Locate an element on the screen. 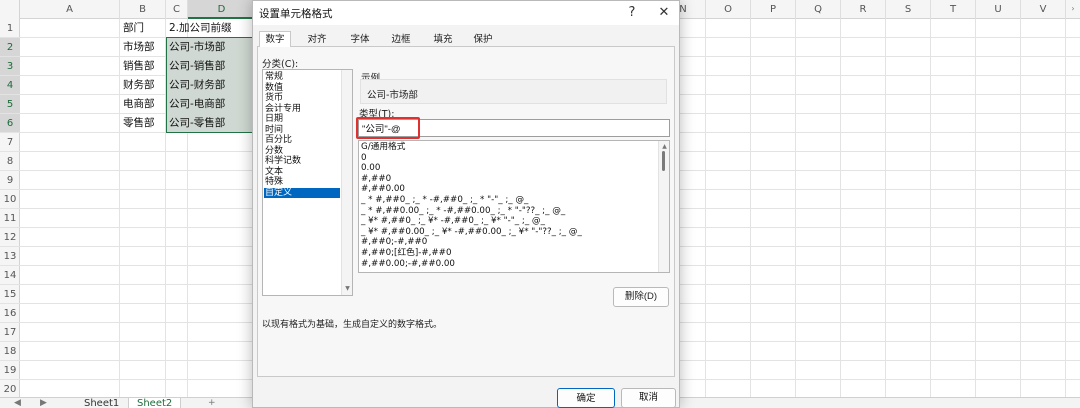 The height and width of the screenshot is (408, 1080). row-header-3: 3 is located at coordinates (10, 66).